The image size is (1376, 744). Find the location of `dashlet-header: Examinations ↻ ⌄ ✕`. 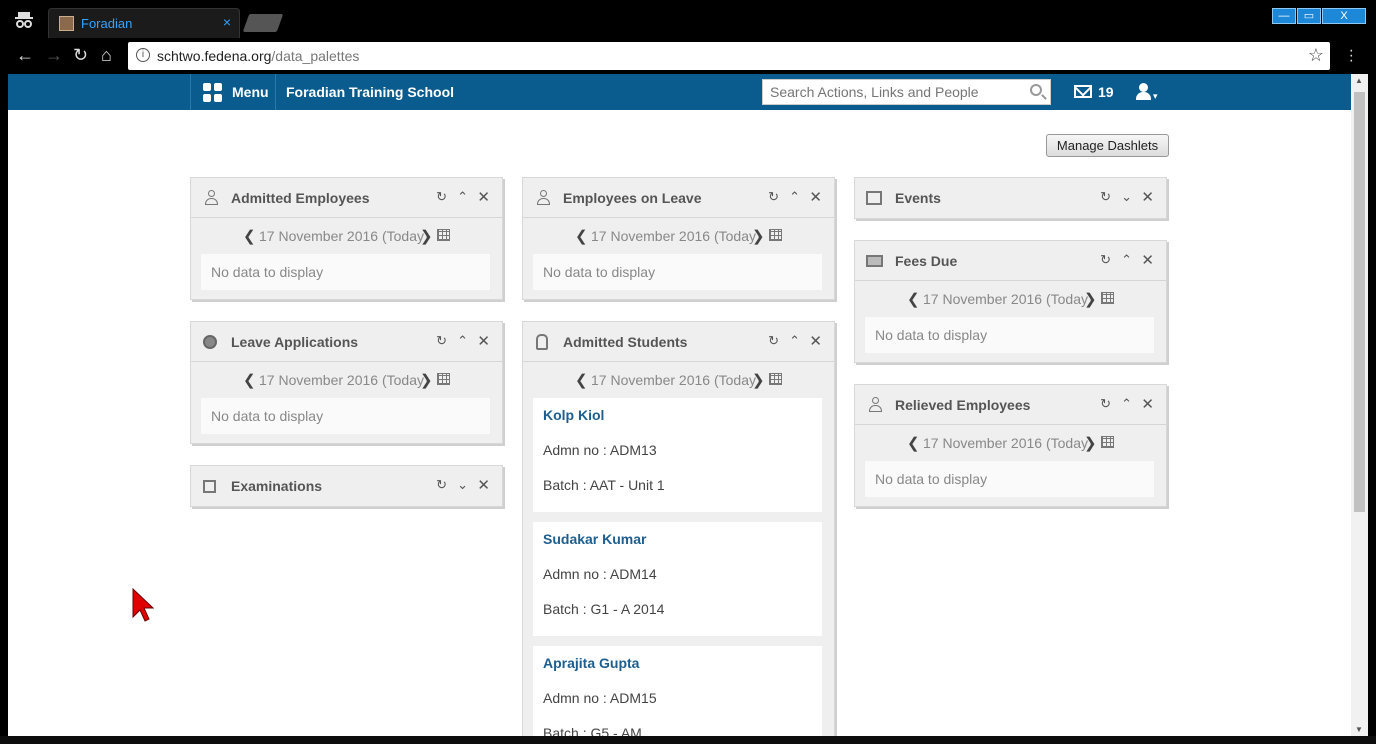

dashlet-header: Examinations ↻ ⌄ ✕ is located at coordinates (346, 486).